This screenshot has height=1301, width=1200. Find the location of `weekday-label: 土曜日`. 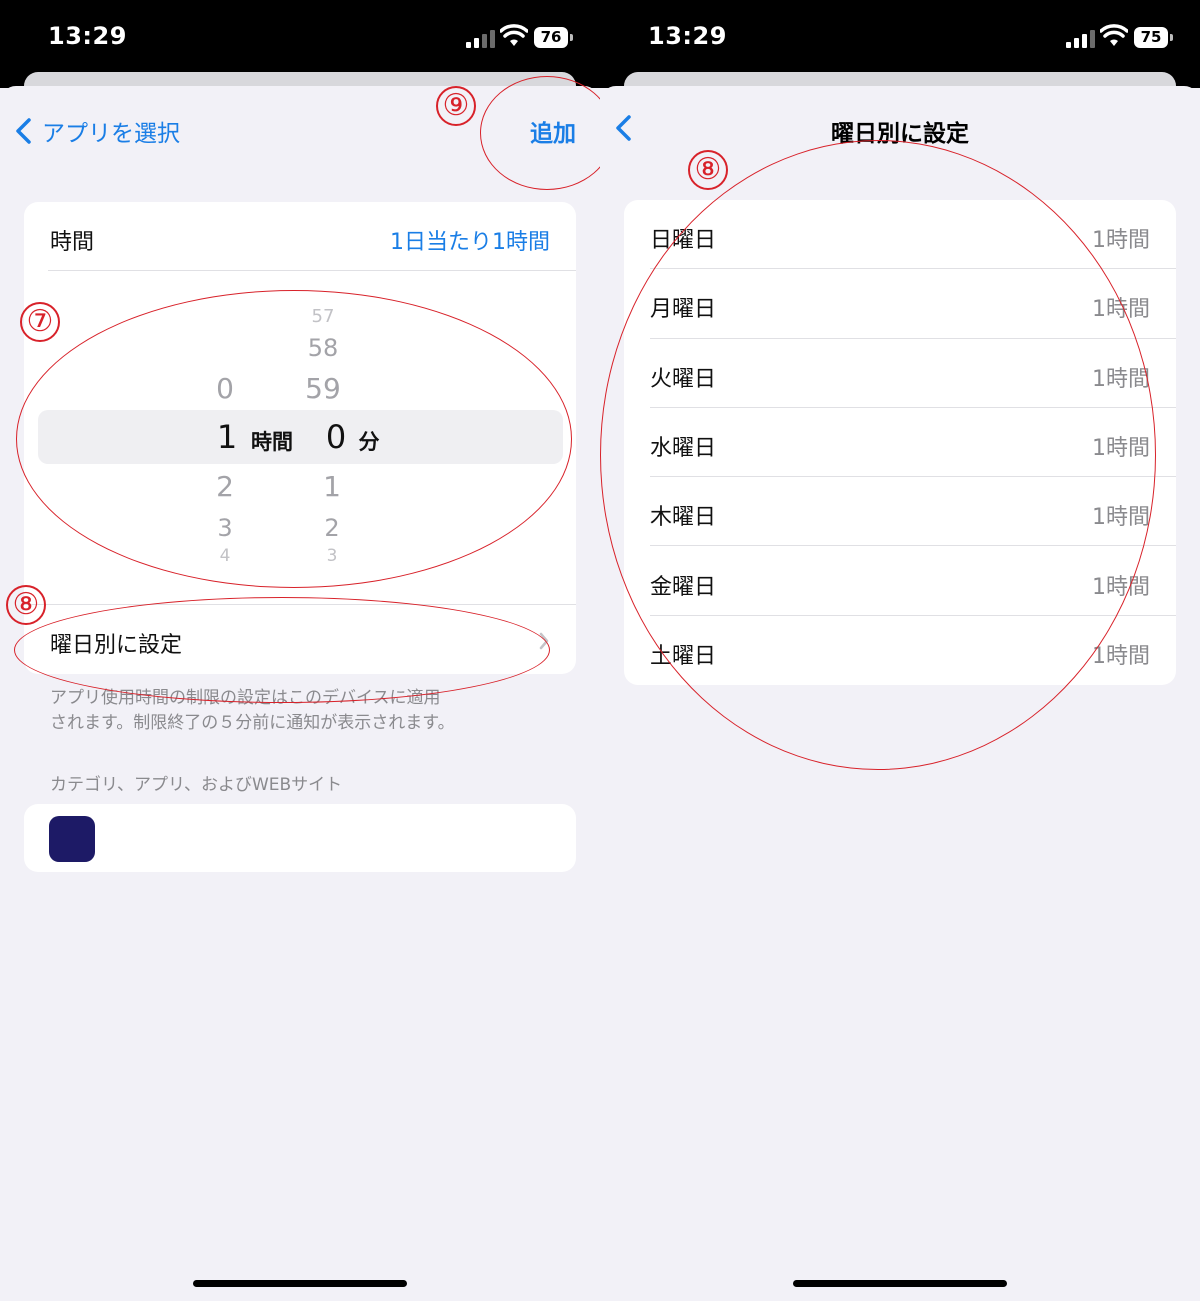

weekday-label: 土曜日 is located at coordinates (683, 656).